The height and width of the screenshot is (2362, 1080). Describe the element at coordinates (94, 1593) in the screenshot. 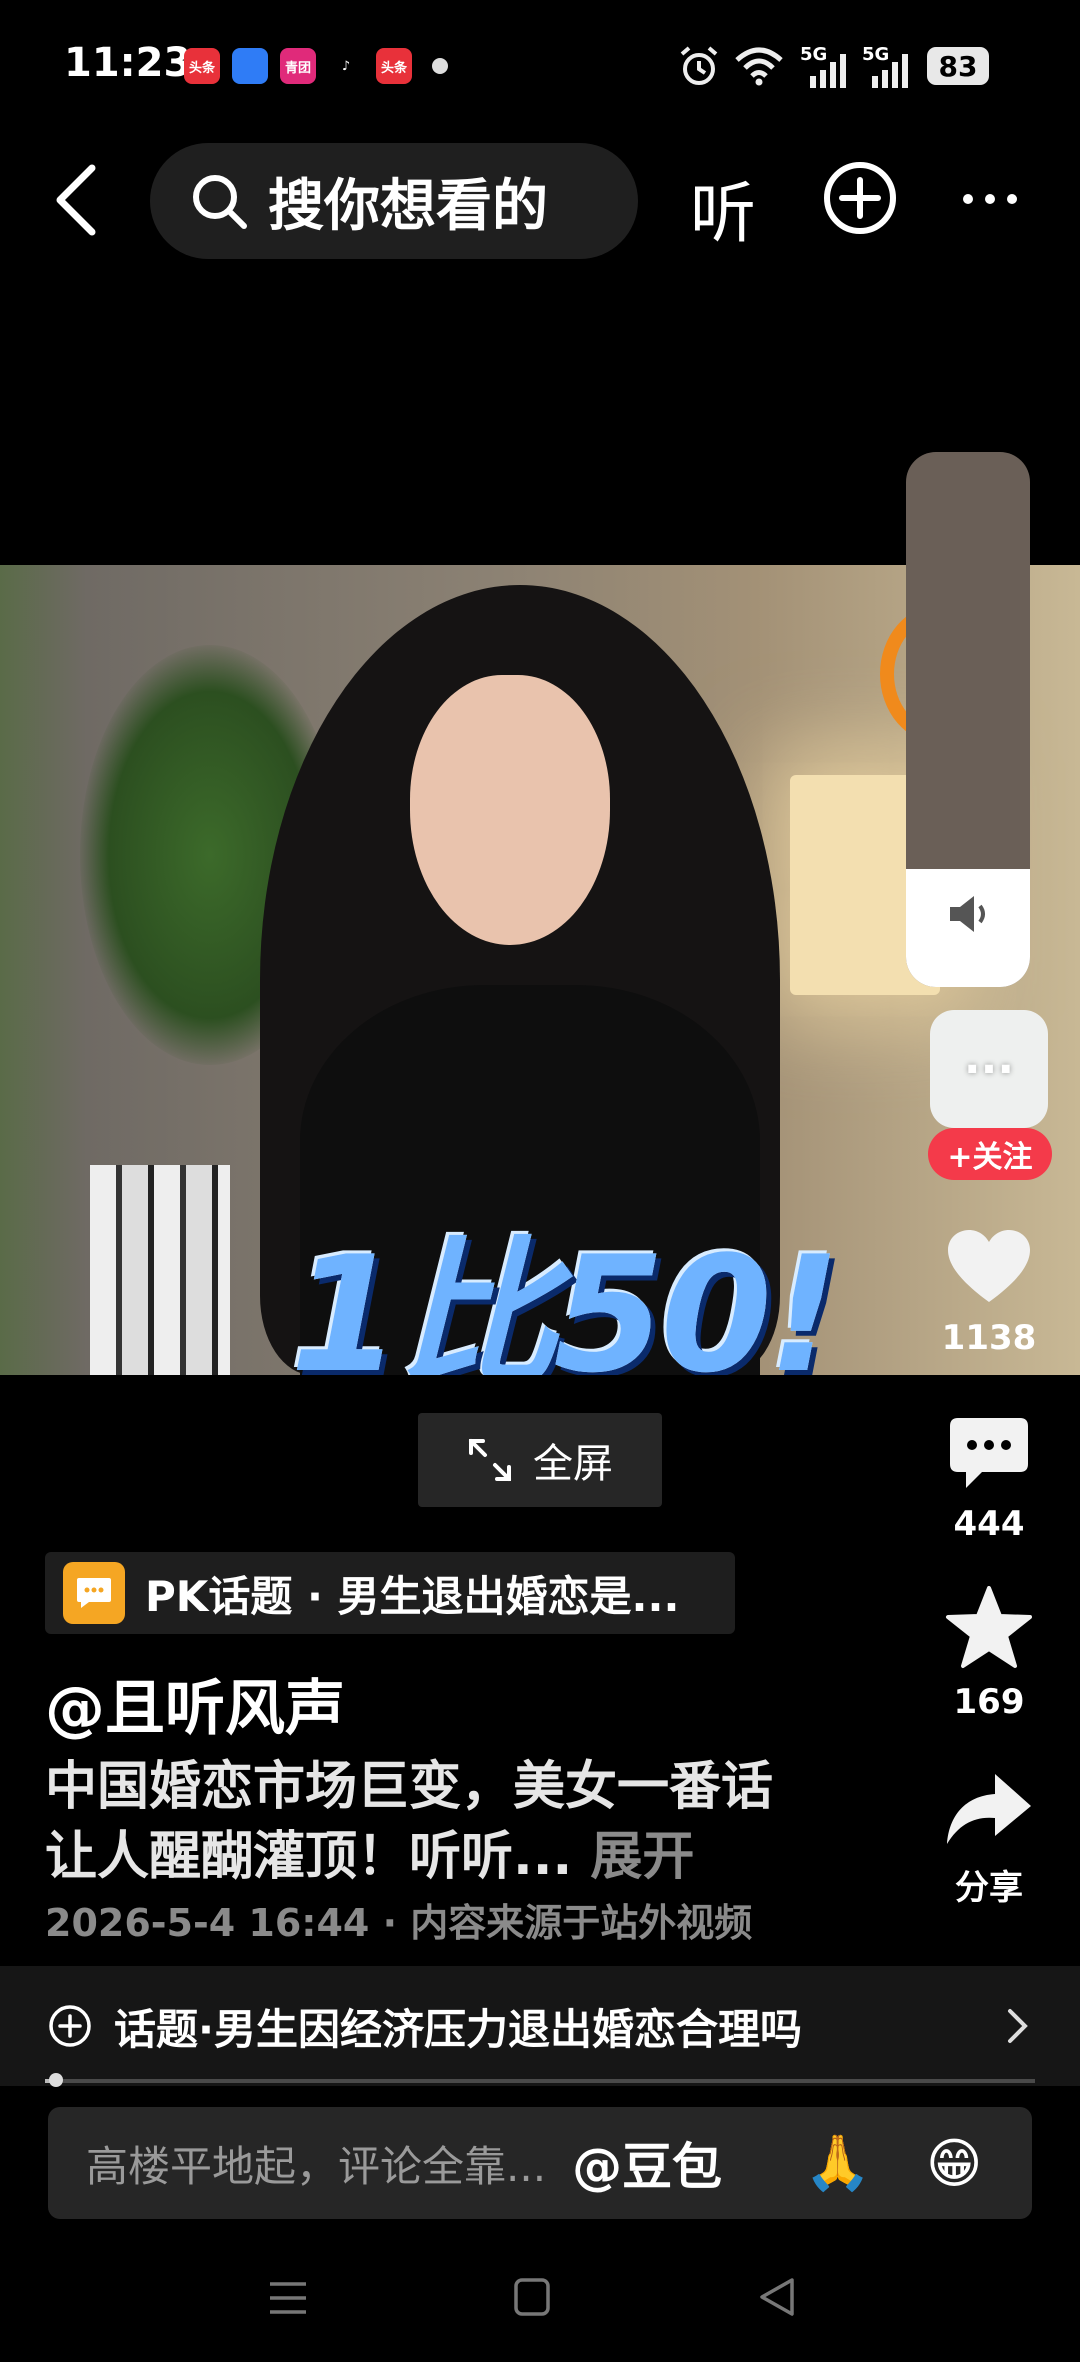

I see `chat-bubble-icon` at that location.